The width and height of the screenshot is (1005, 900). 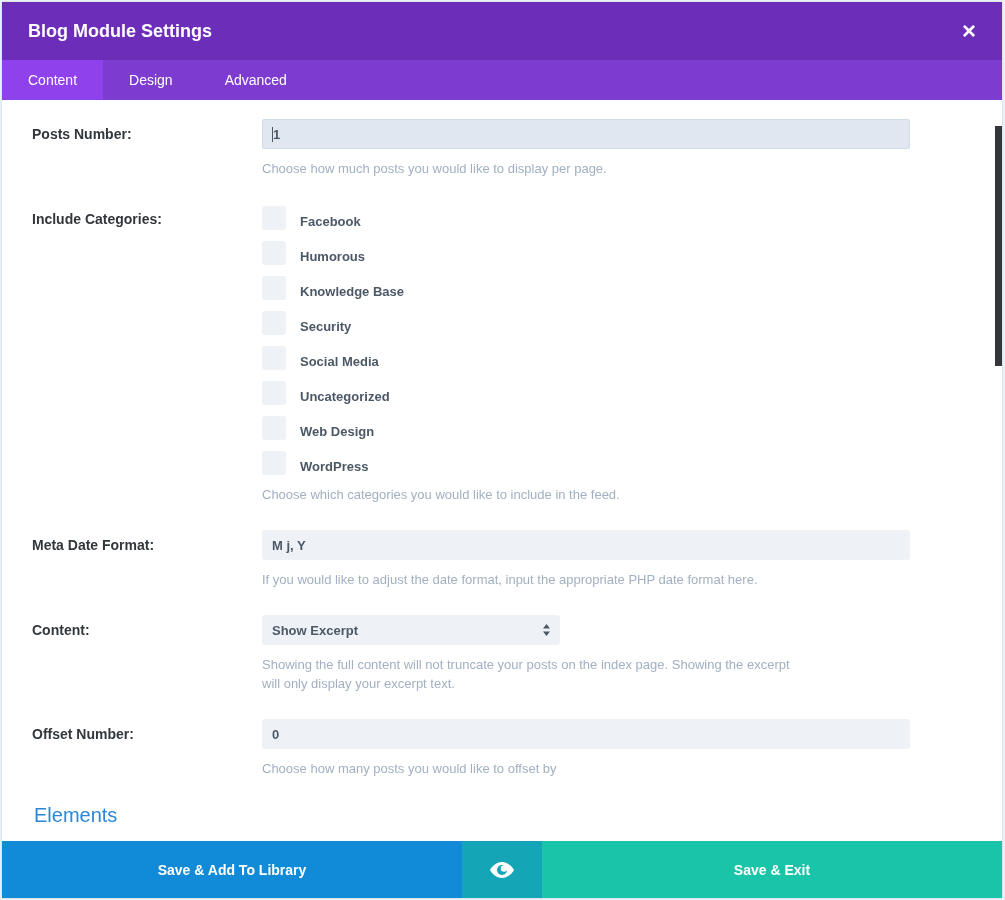 I want to click on scrollbar-thumb, so click(x=998, y=246).